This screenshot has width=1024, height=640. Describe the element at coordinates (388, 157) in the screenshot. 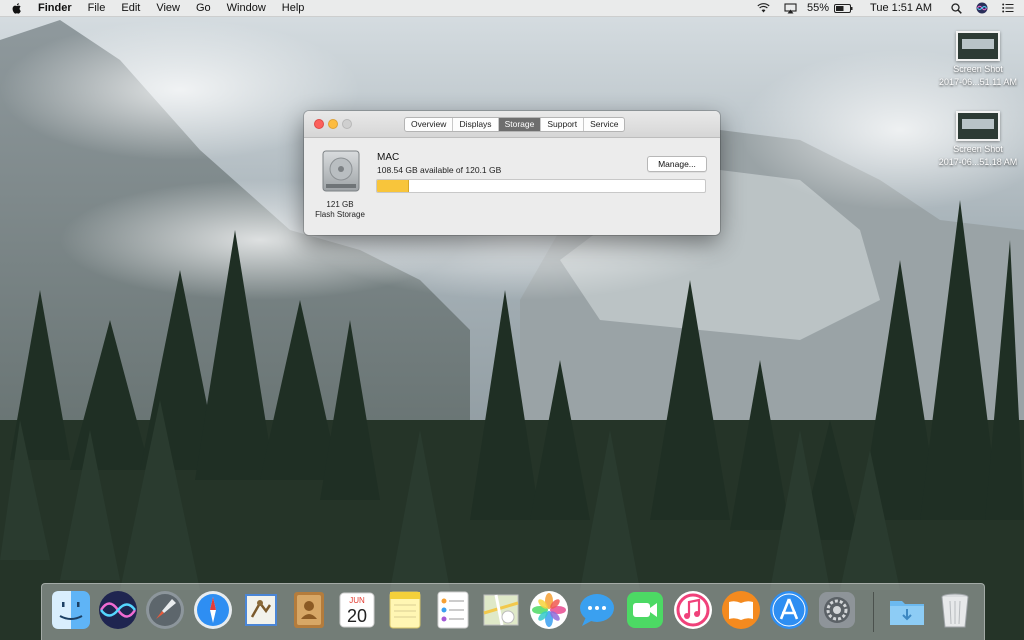

I see `volume-name: MAC` at that location.